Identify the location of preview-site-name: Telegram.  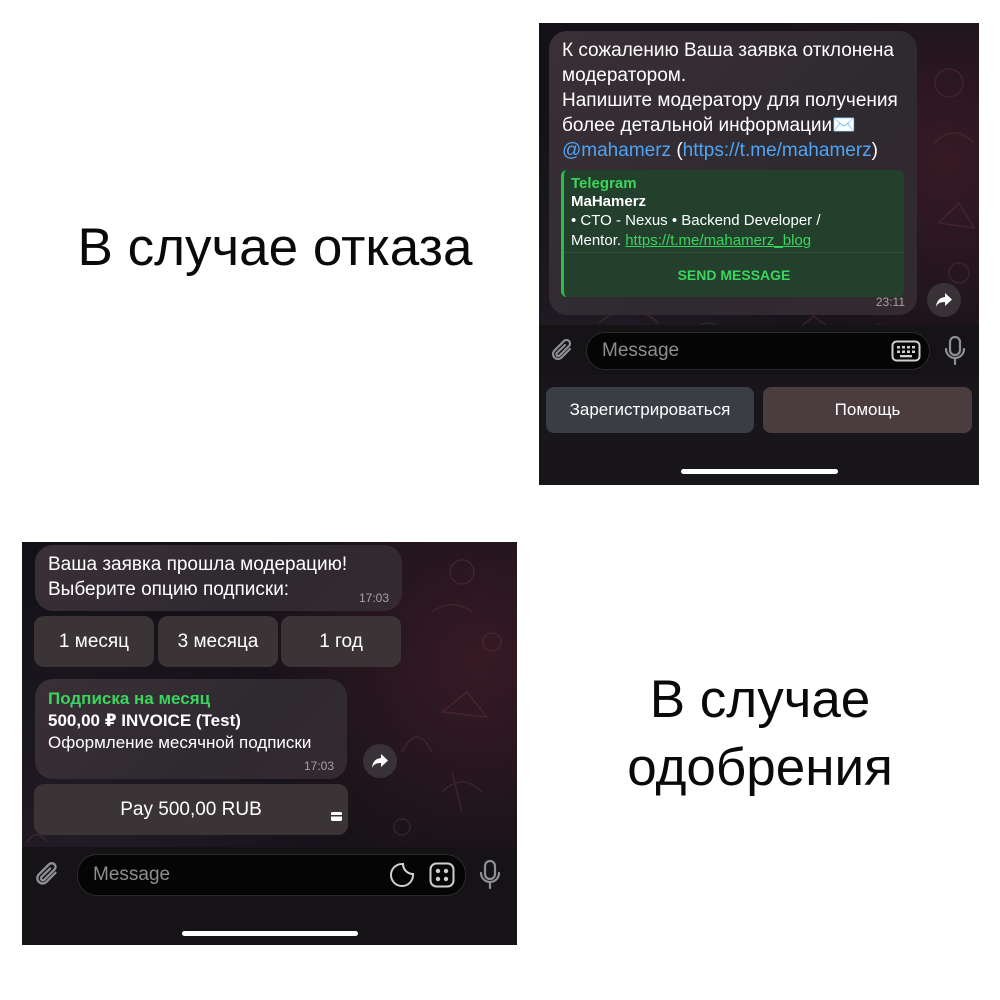
(604, 183).